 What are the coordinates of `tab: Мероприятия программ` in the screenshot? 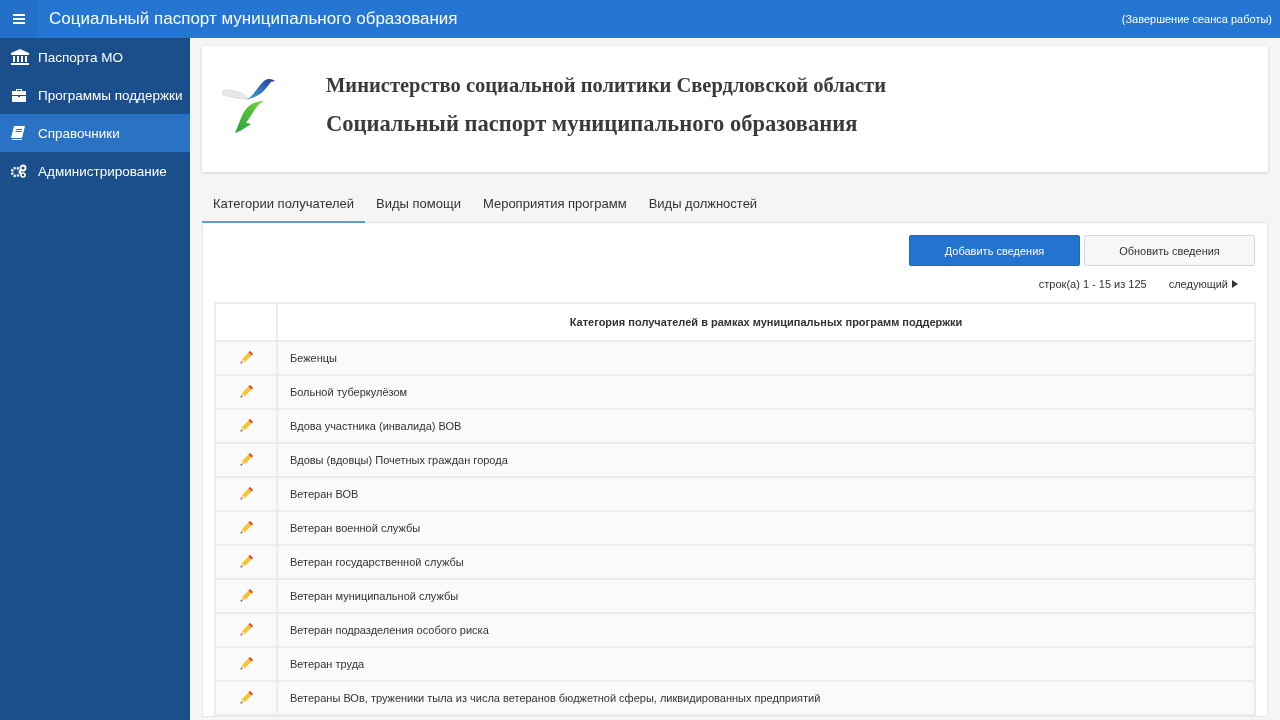 It's located at (554, 205).